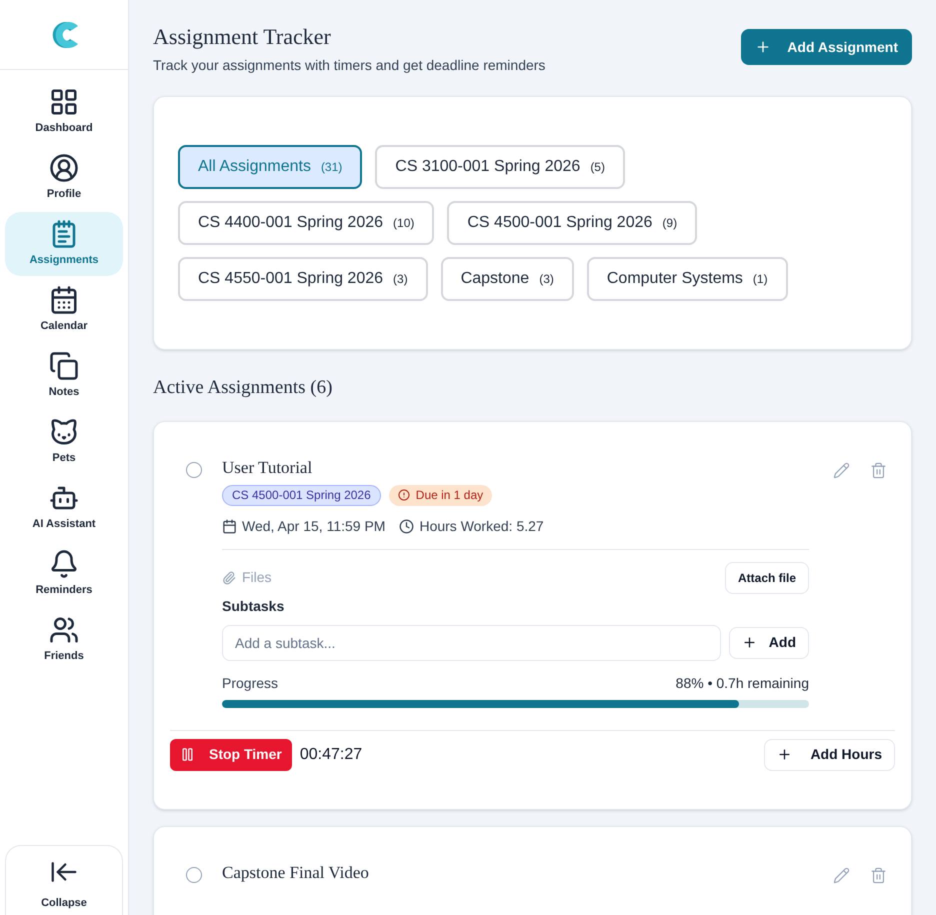  I want to click on section-title: Active Assignments (6), so click(243, 388).